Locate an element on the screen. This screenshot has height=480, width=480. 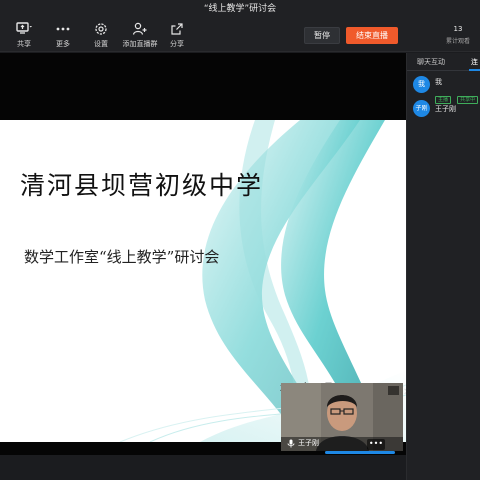
right-side-panel: 聊天互动 连 我 我 主播 共享中 子刚 王子刚 is located at coordinates (443, 266).